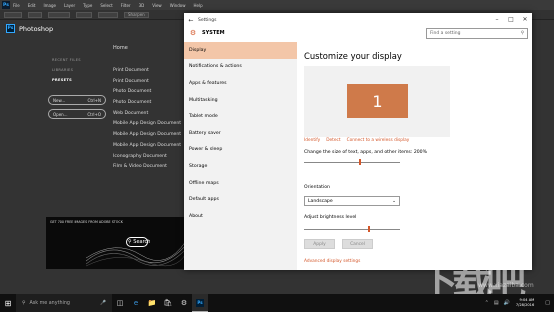 The width and height of the screenshot is (554, 312). I want to click on nav-item-multitasking: Multitasking, so click(240, 100).